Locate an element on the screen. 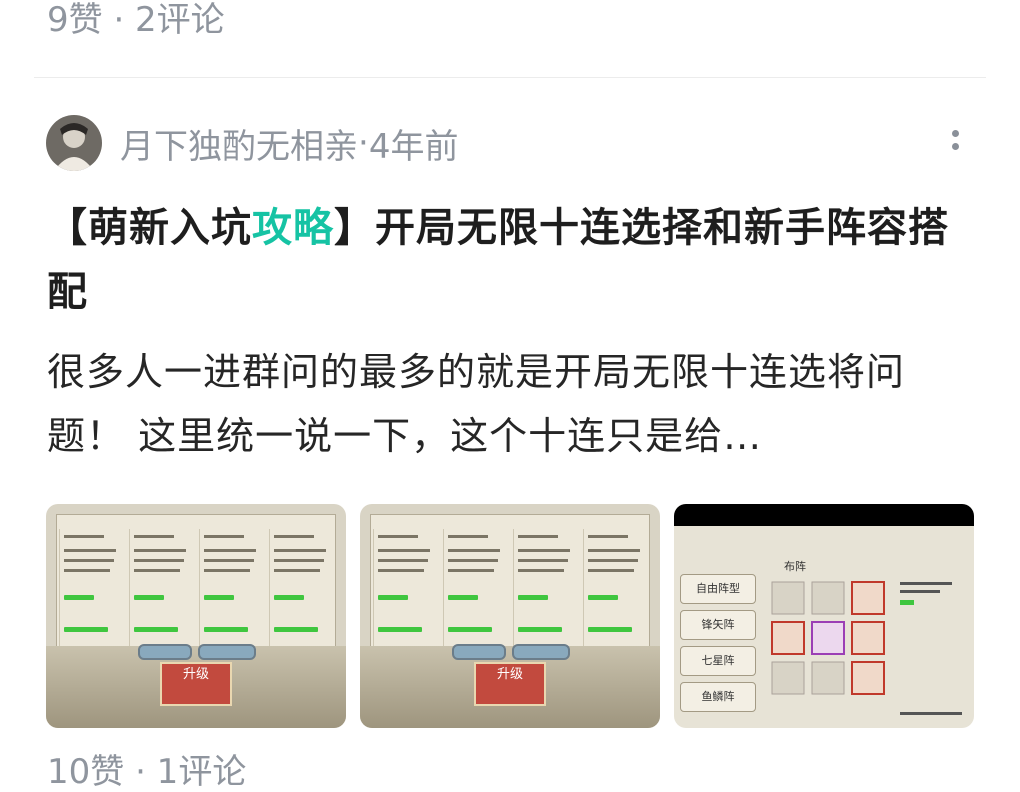  formation-menu-item: 七星阵 is located at coordinates (718, 661).